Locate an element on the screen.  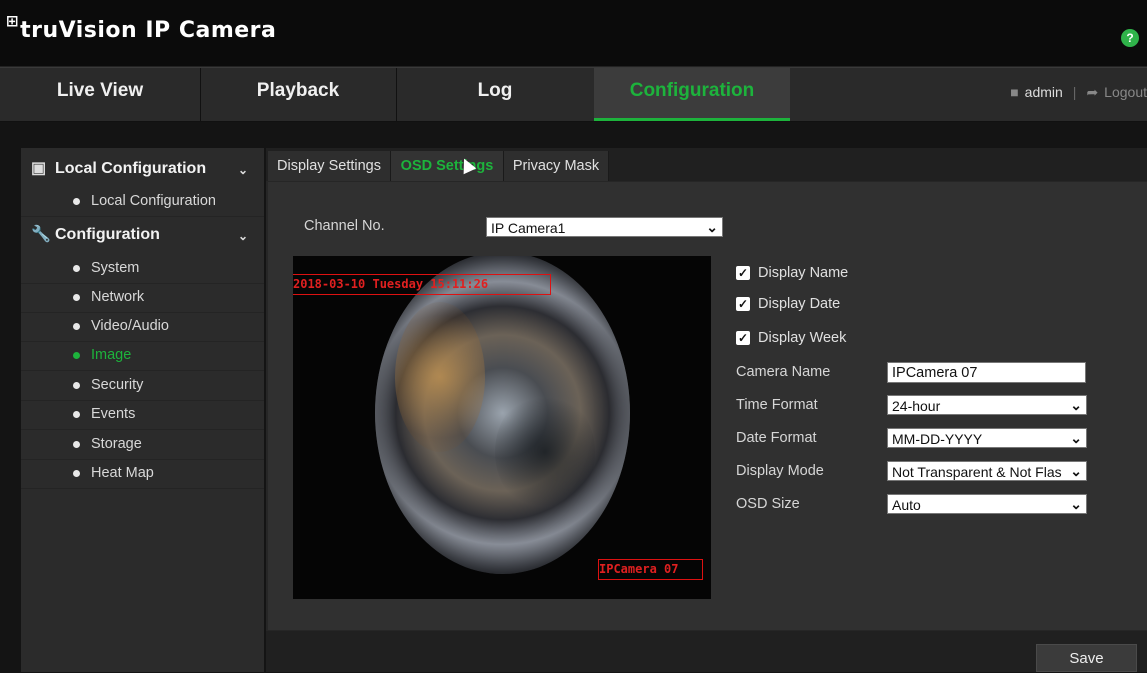
camera-name-input: IPCamera 07 is located at coordinates (986, 372).